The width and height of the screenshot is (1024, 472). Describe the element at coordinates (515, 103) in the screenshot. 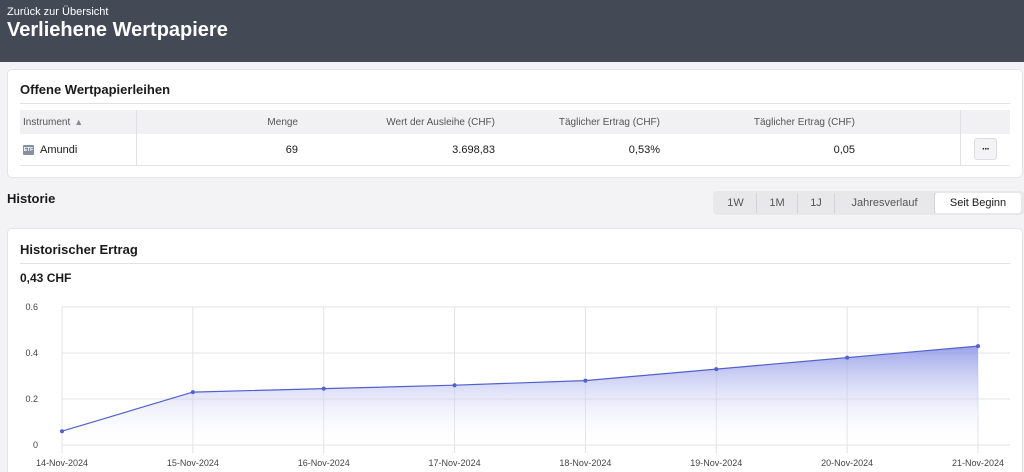

I see `card-divider` at that location.